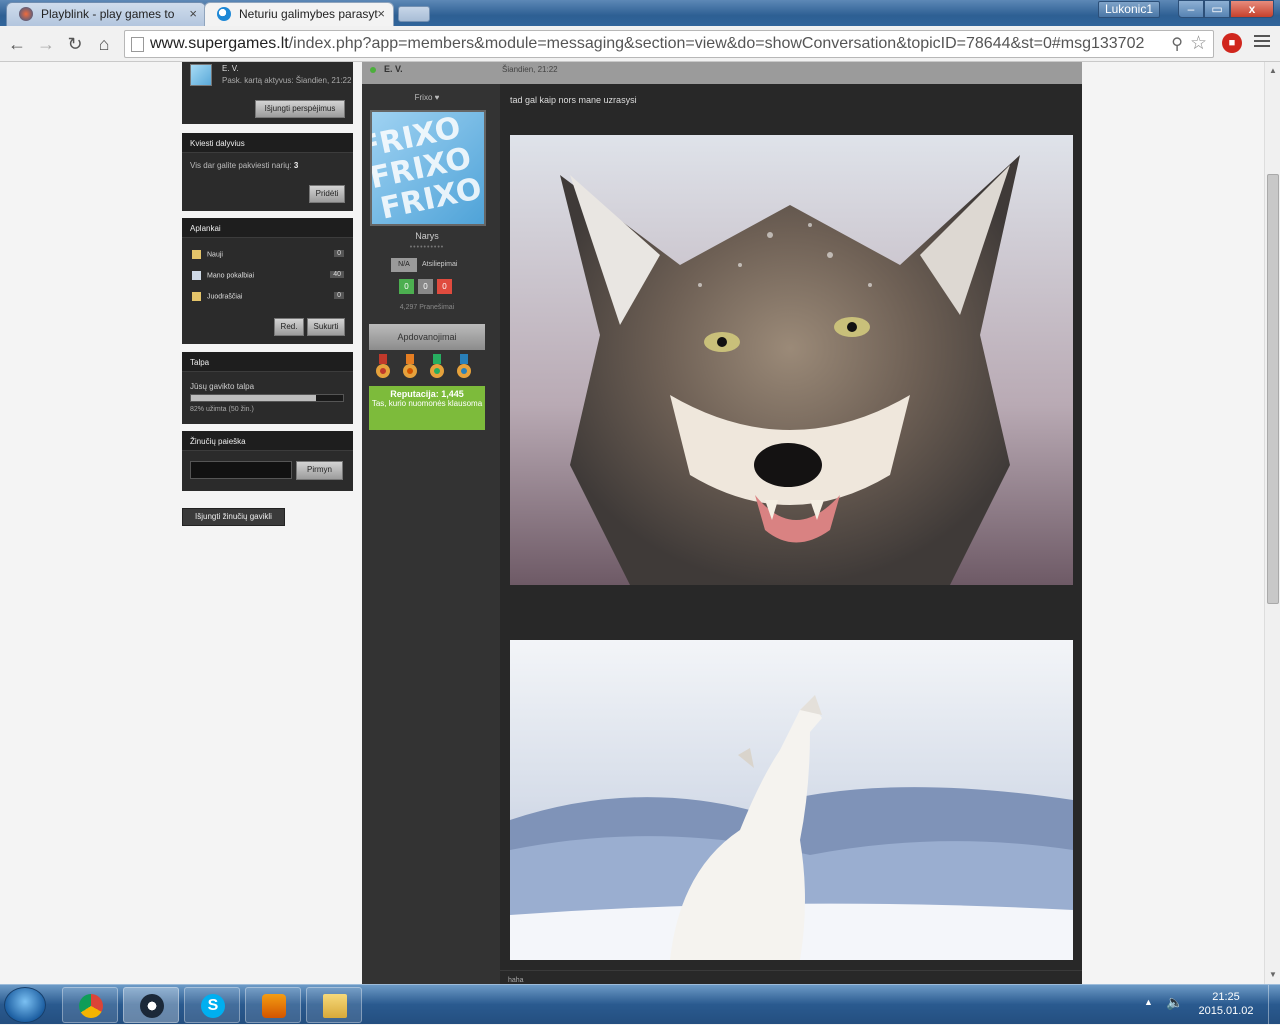 The width and height of the screenshot is (1280, 1025). Describe the element at coordinates (267, 362) in the screenshot. I see `widget-title: Talpa` at that location.